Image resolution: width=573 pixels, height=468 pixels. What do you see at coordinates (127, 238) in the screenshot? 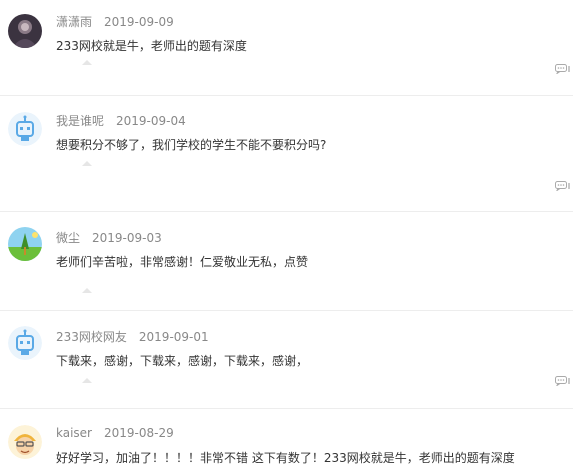
I see `comment-date: 2019-09-03` at bounding box center [127, 238].